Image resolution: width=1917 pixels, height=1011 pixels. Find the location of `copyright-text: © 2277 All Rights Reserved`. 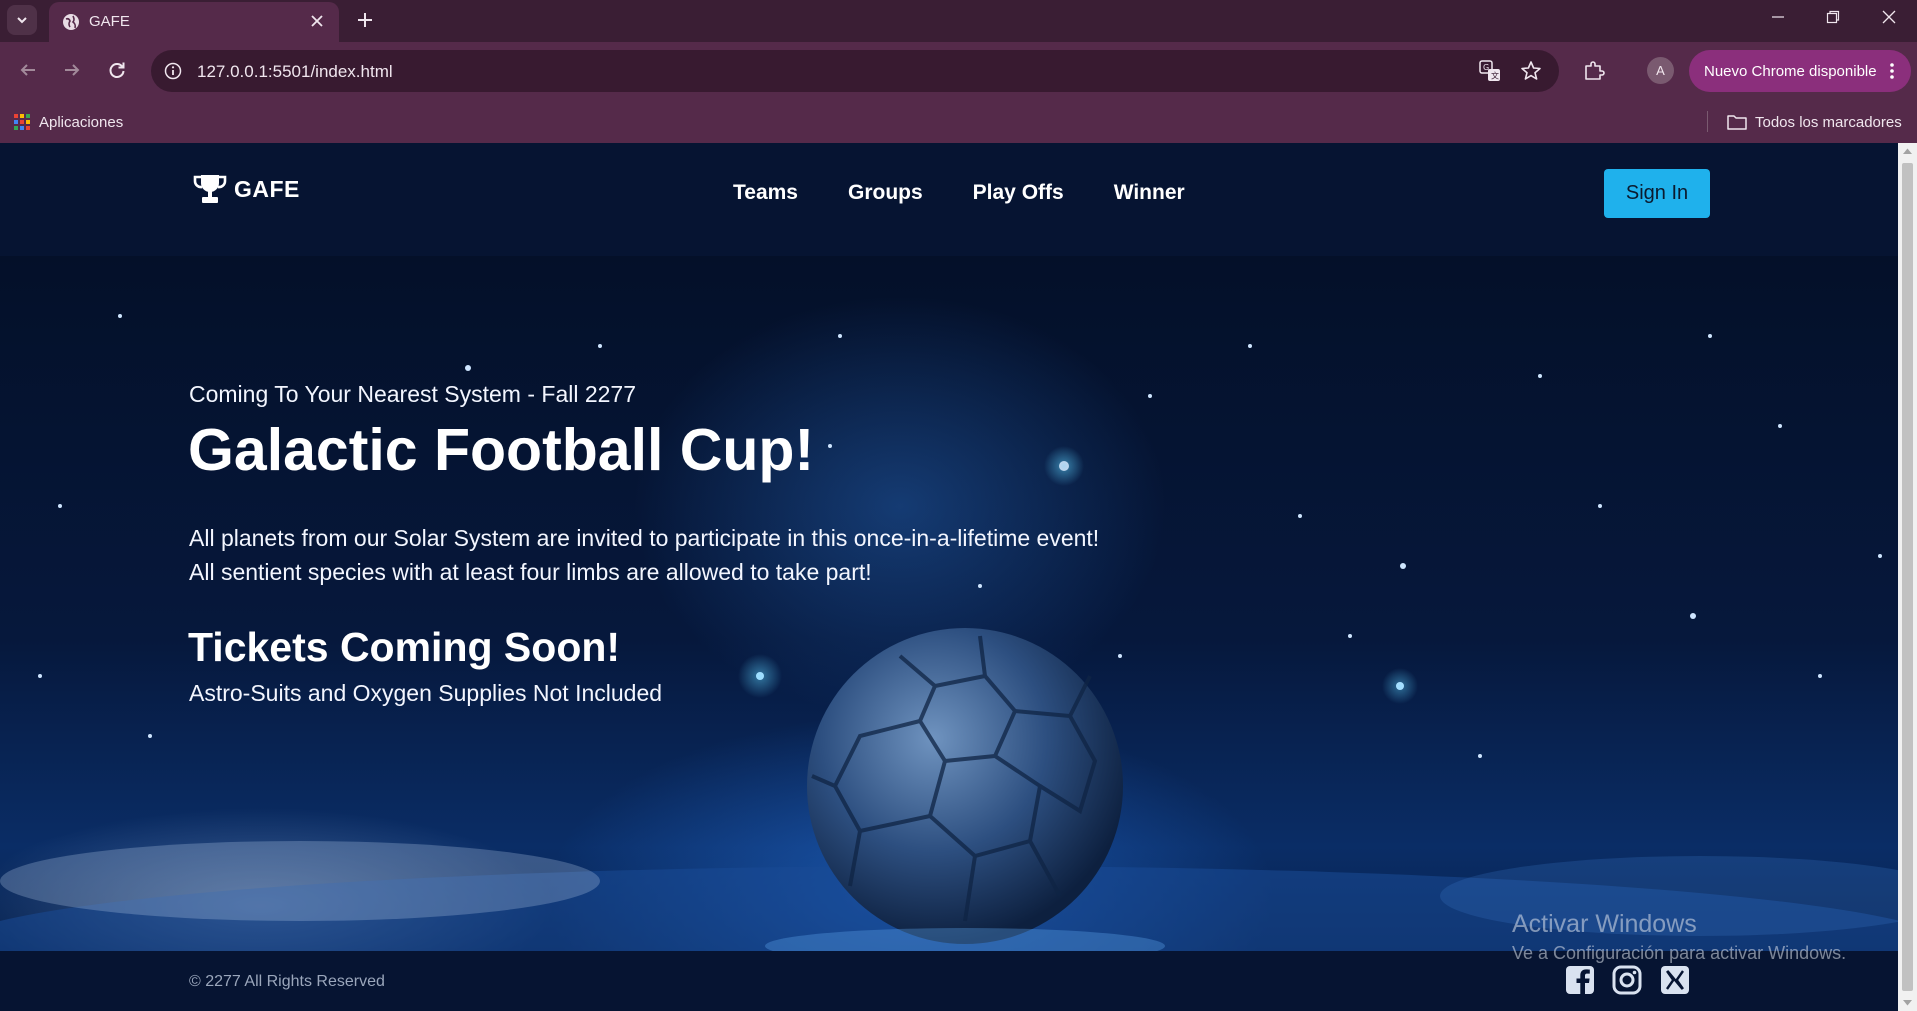

copyright-text: © 2277 All Rights Reserved is located at coordinates (287, 981).